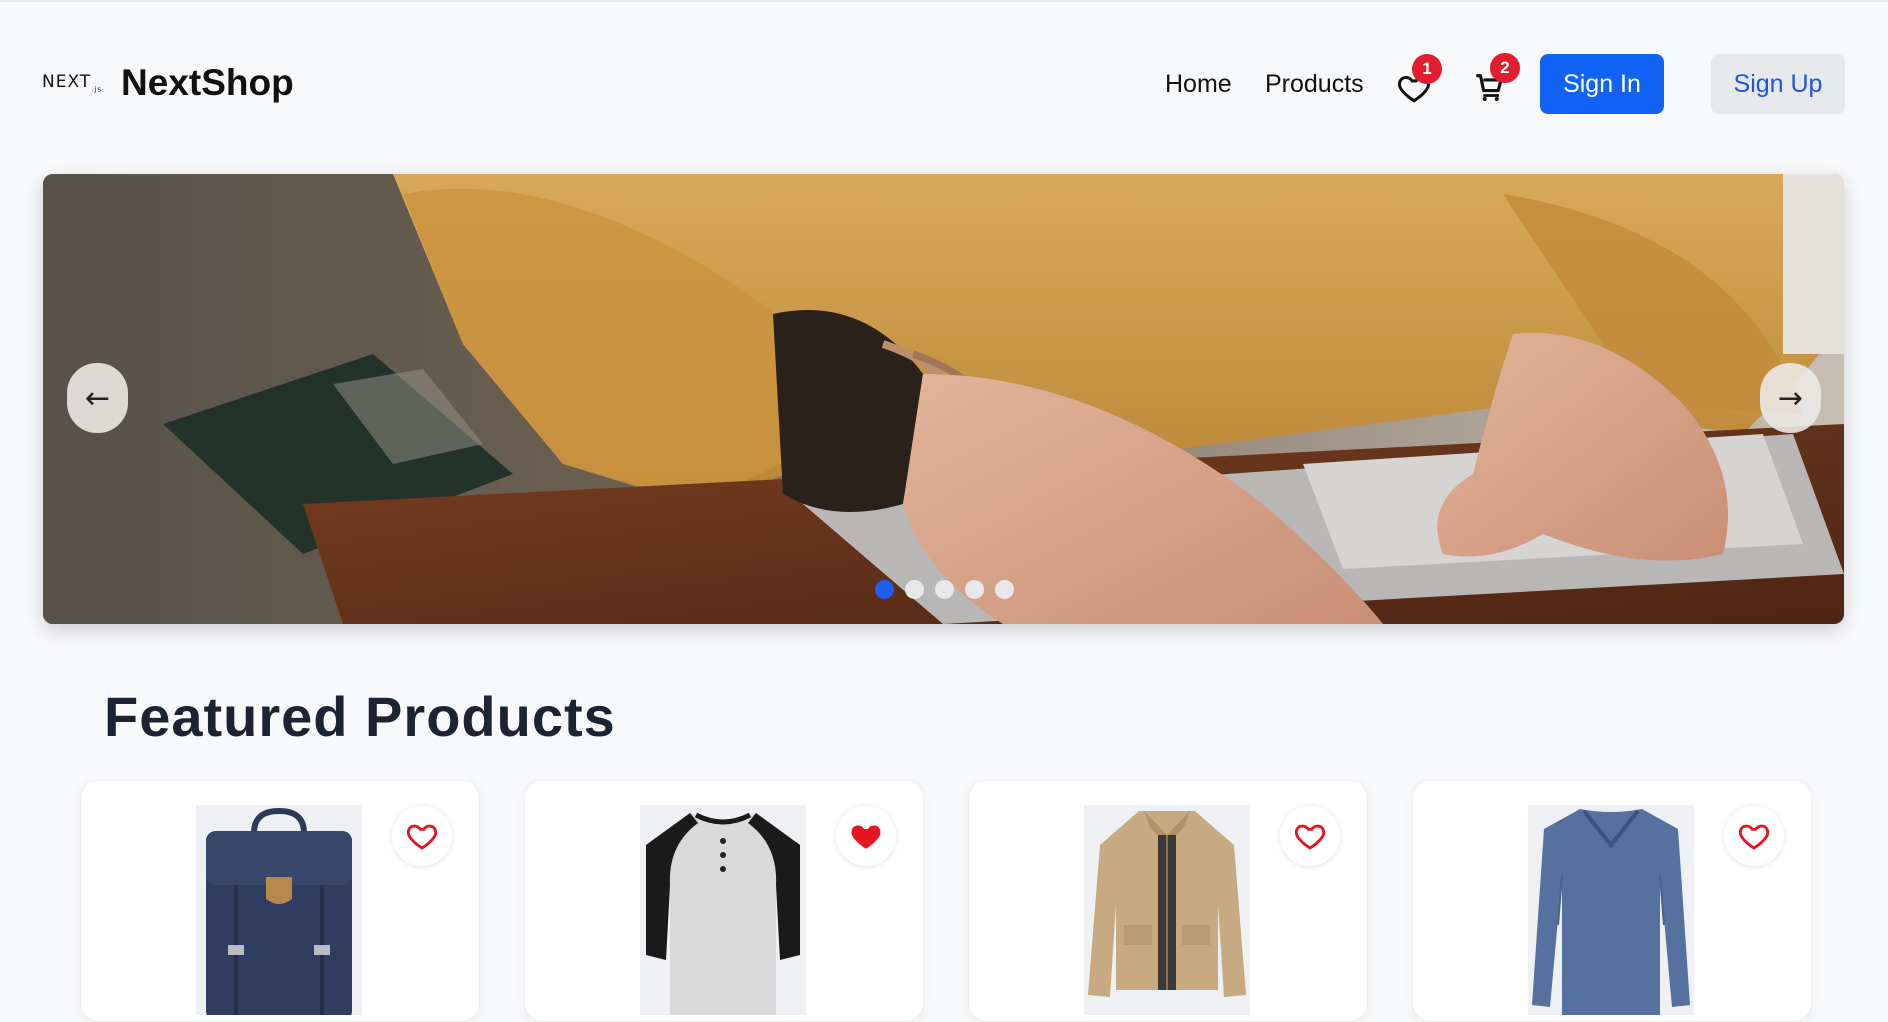 Image resolution: width=1888 pixels, height=1022 pixels. I want to click on longsleeve-image, so click(1611, 910).